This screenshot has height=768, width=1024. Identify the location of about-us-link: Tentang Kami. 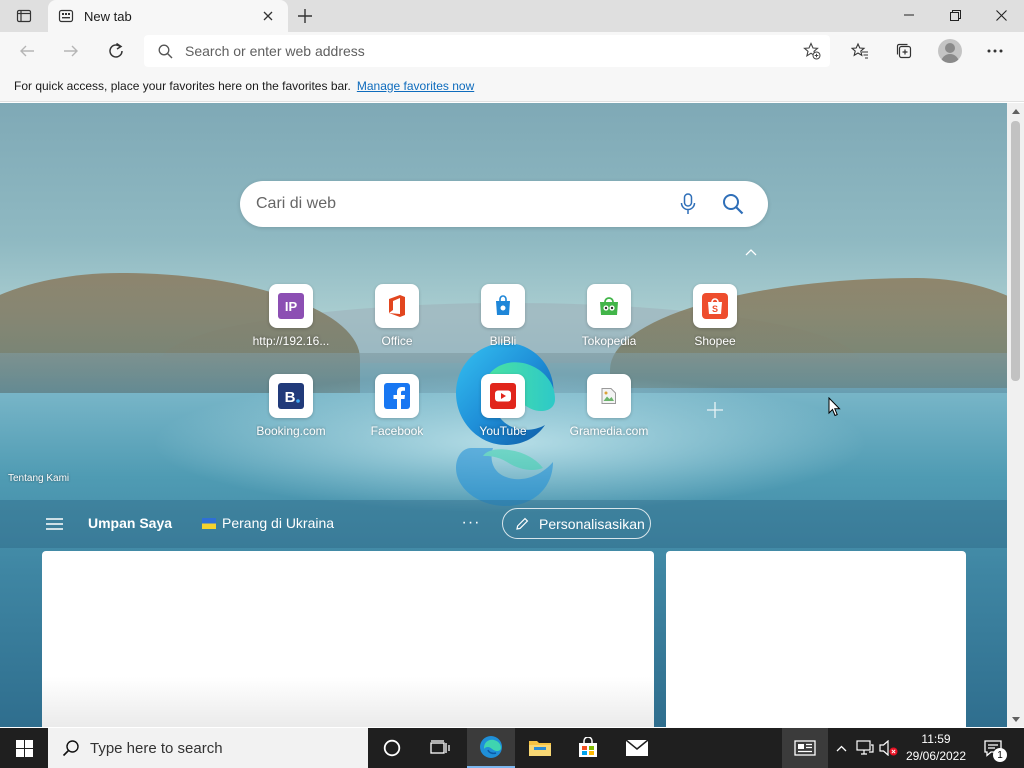
(38, 478).